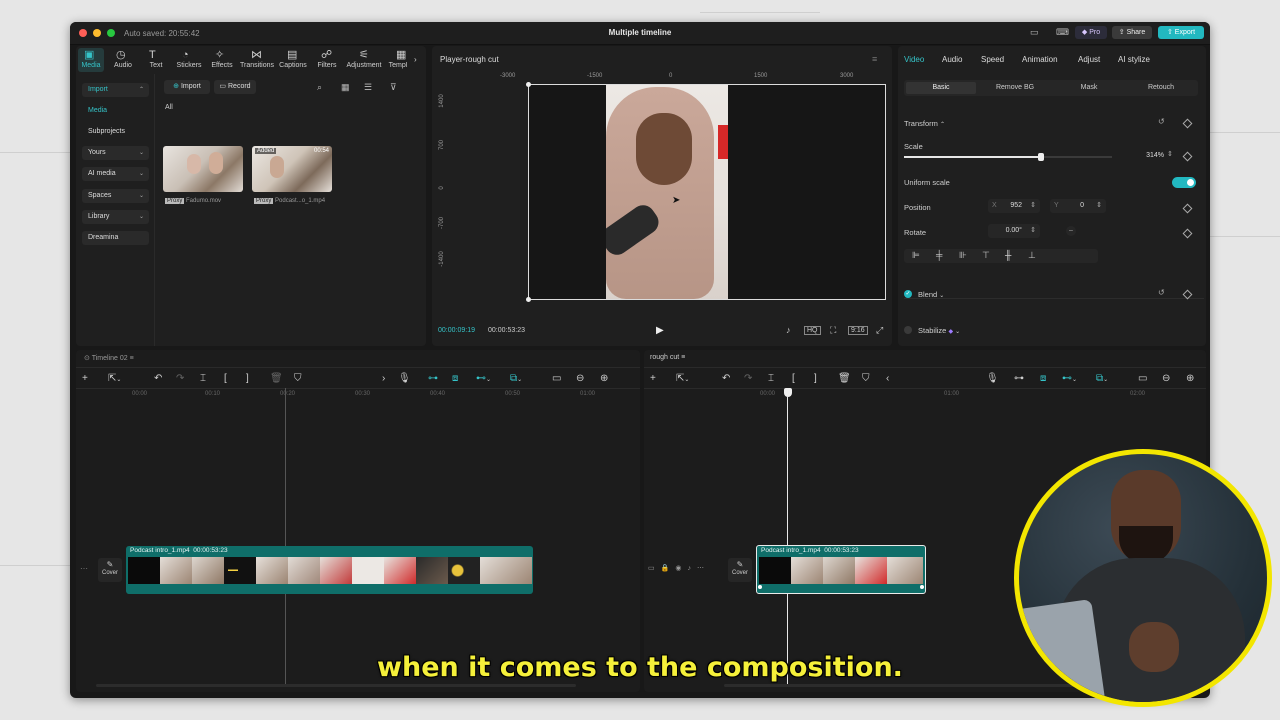  What do you see at coordinates (187, 87) in the screenshot?
I see `import-button: ⊕ Import` at bounding box center [187, 87].